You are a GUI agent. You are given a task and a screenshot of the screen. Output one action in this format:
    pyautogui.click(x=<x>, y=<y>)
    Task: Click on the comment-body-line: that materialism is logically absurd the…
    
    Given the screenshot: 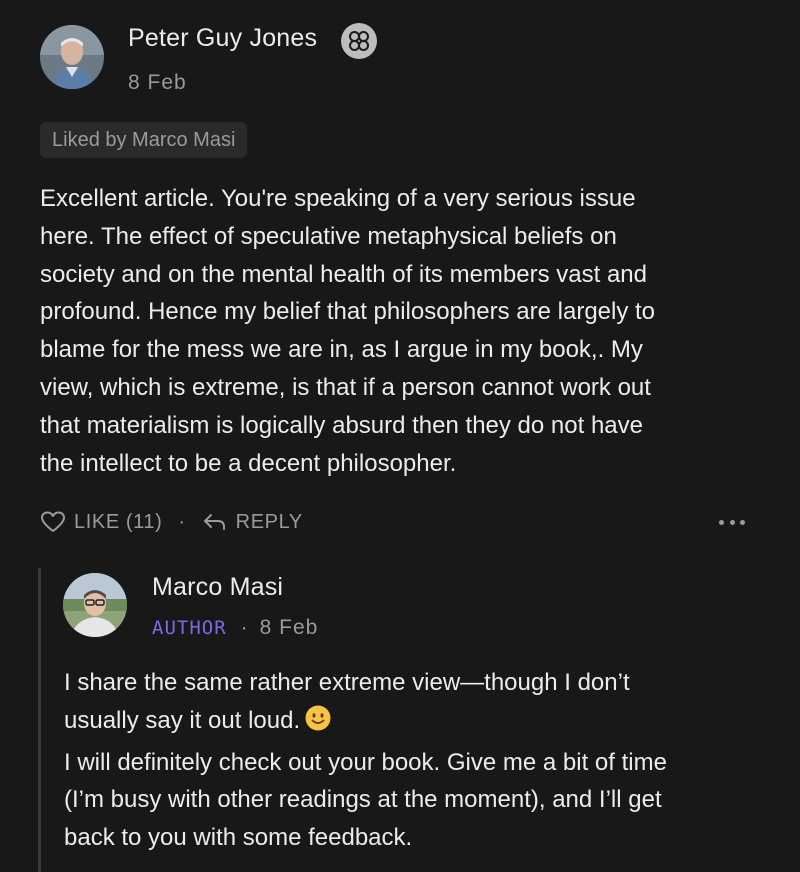 What is the action you would take?
    pyautogui.click(x=341, y=425)
    